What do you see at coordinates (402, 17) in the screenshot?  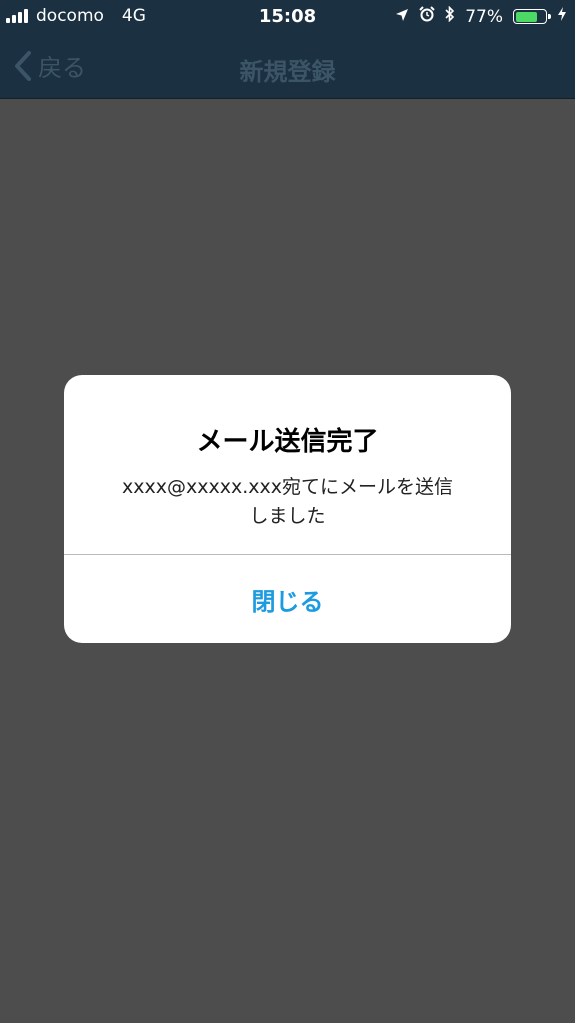 I see `location-icon` at bounding box center [402, 17].